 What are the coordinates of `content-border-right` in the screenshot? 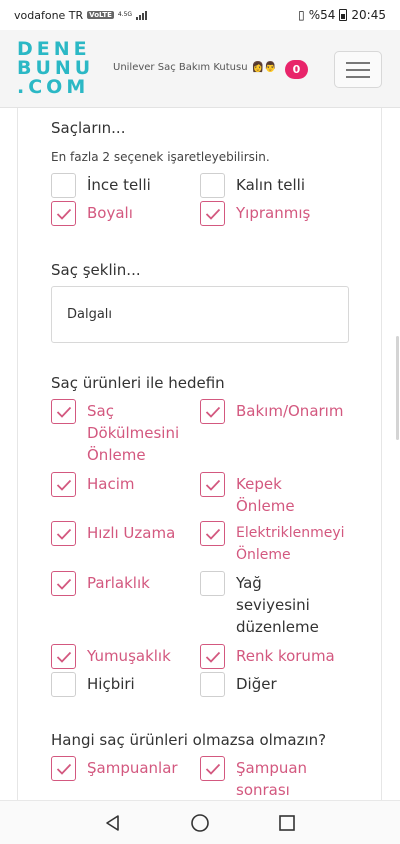 It's located at (381, 454).